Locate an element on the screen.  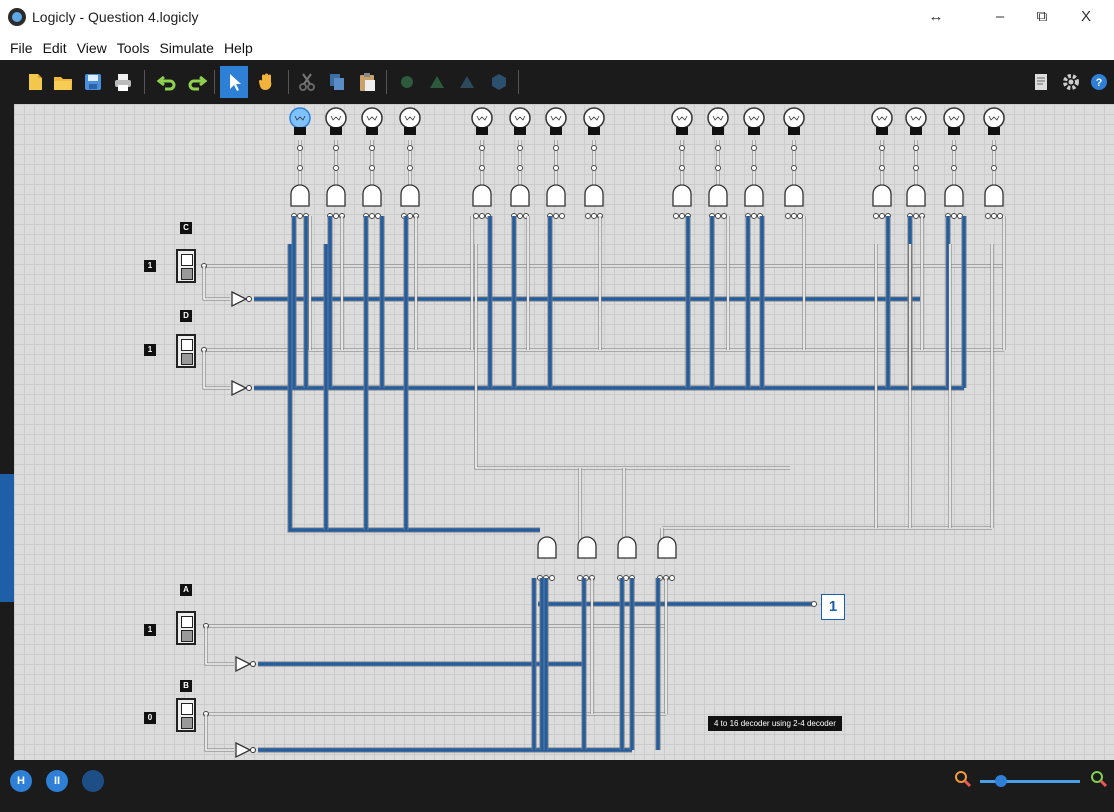
circuit-note-label: 4 to 16 decoder using 2-4 decoder is located at coordinates (775, 723).